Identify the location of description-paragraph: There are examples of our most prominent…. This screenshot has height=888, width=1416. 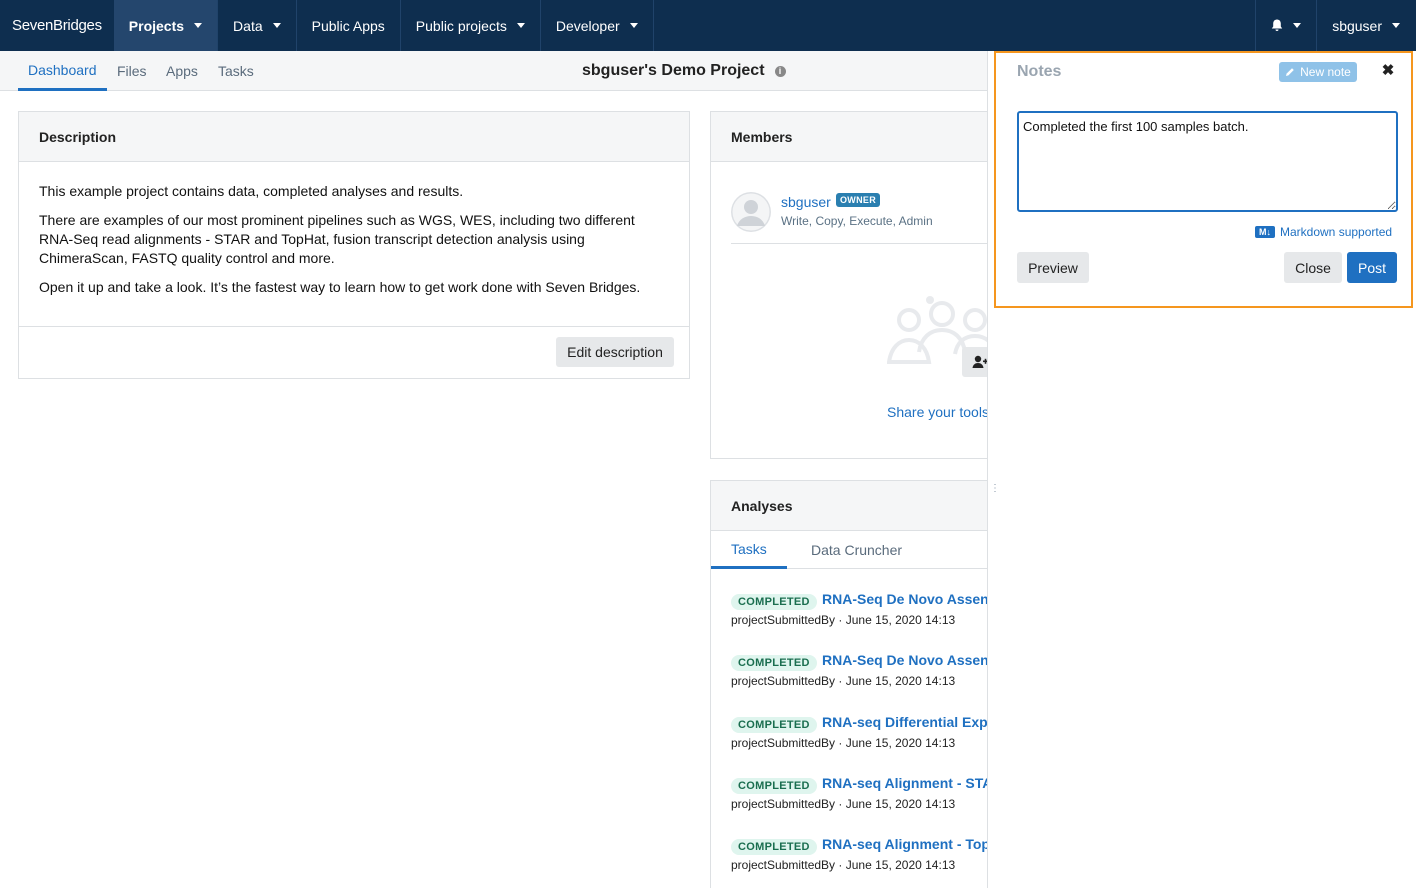
(337, 239).